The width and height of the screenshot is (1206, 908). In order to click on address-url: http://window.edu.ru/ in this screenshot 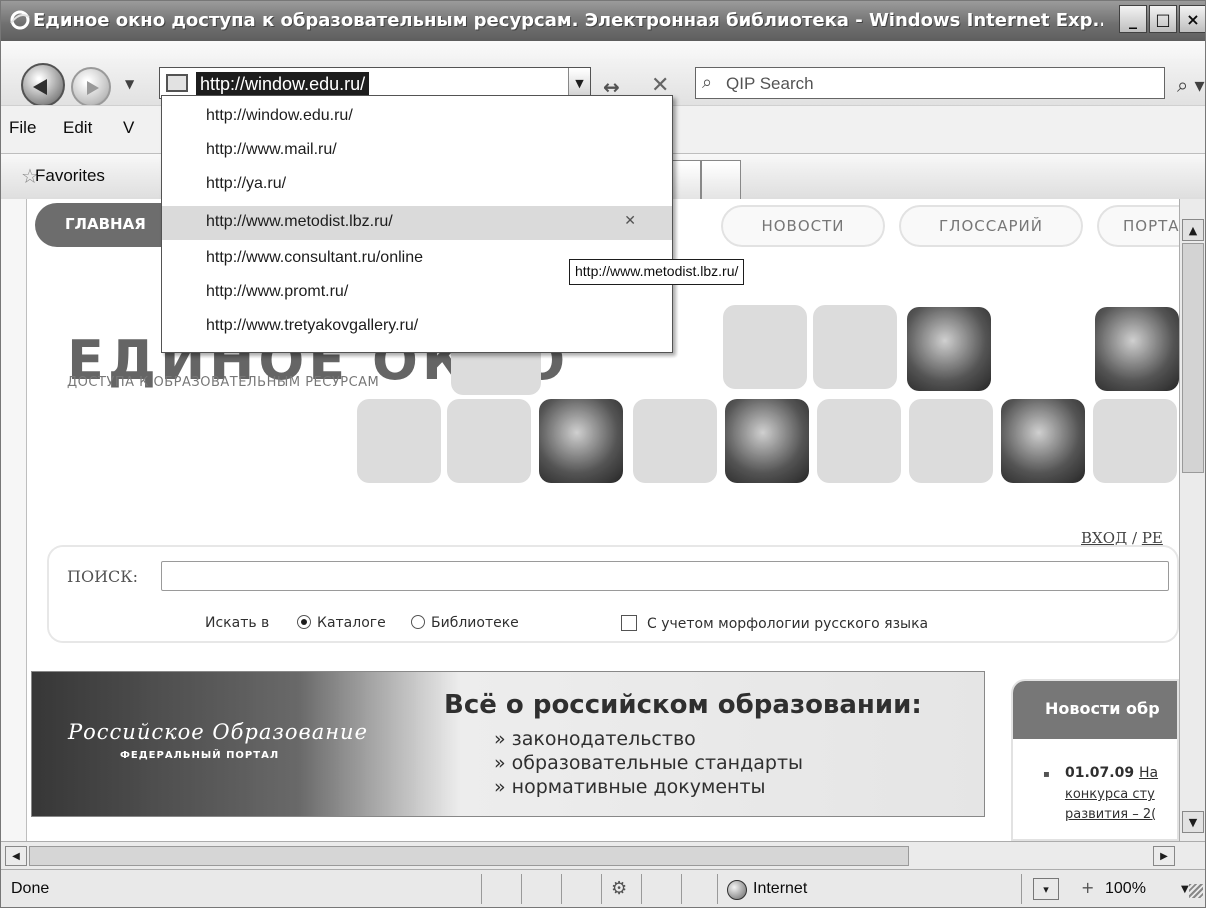, I will do `click(283, 84)`.